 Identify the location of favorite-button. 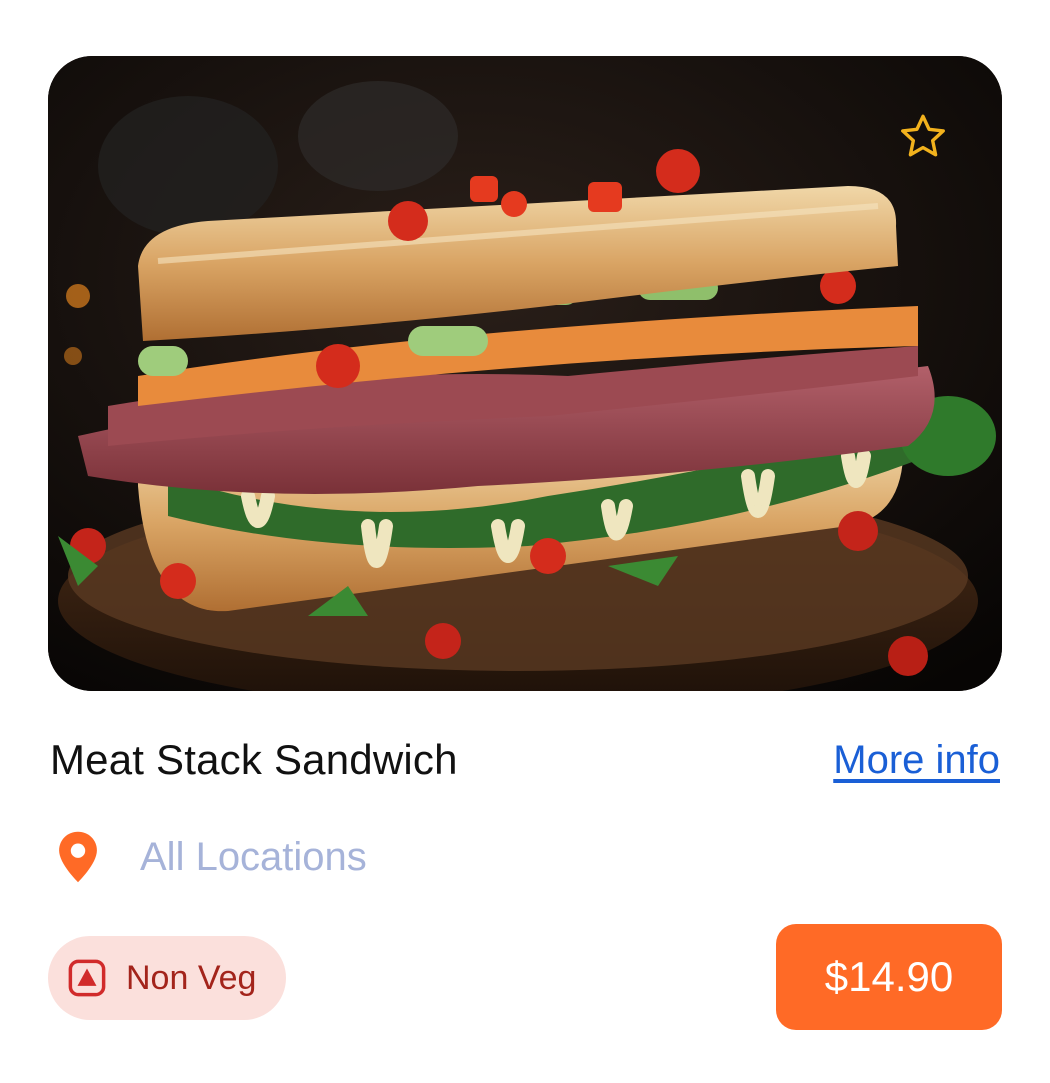
(923, 137).